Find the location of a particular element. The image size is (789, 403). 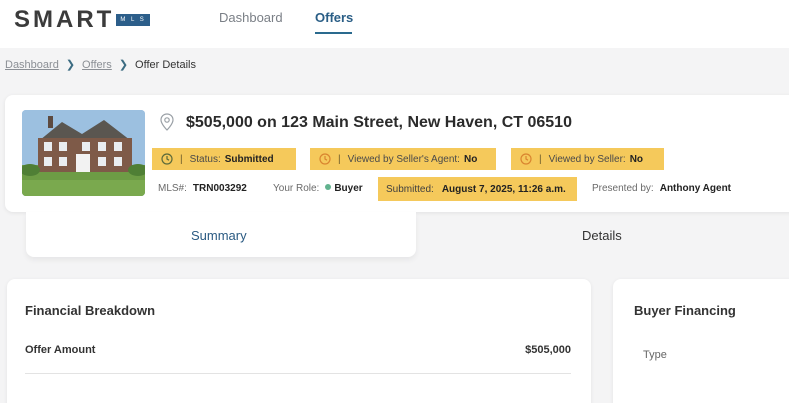

logo-wordmark: SMART is located at coordinates (64, 19).